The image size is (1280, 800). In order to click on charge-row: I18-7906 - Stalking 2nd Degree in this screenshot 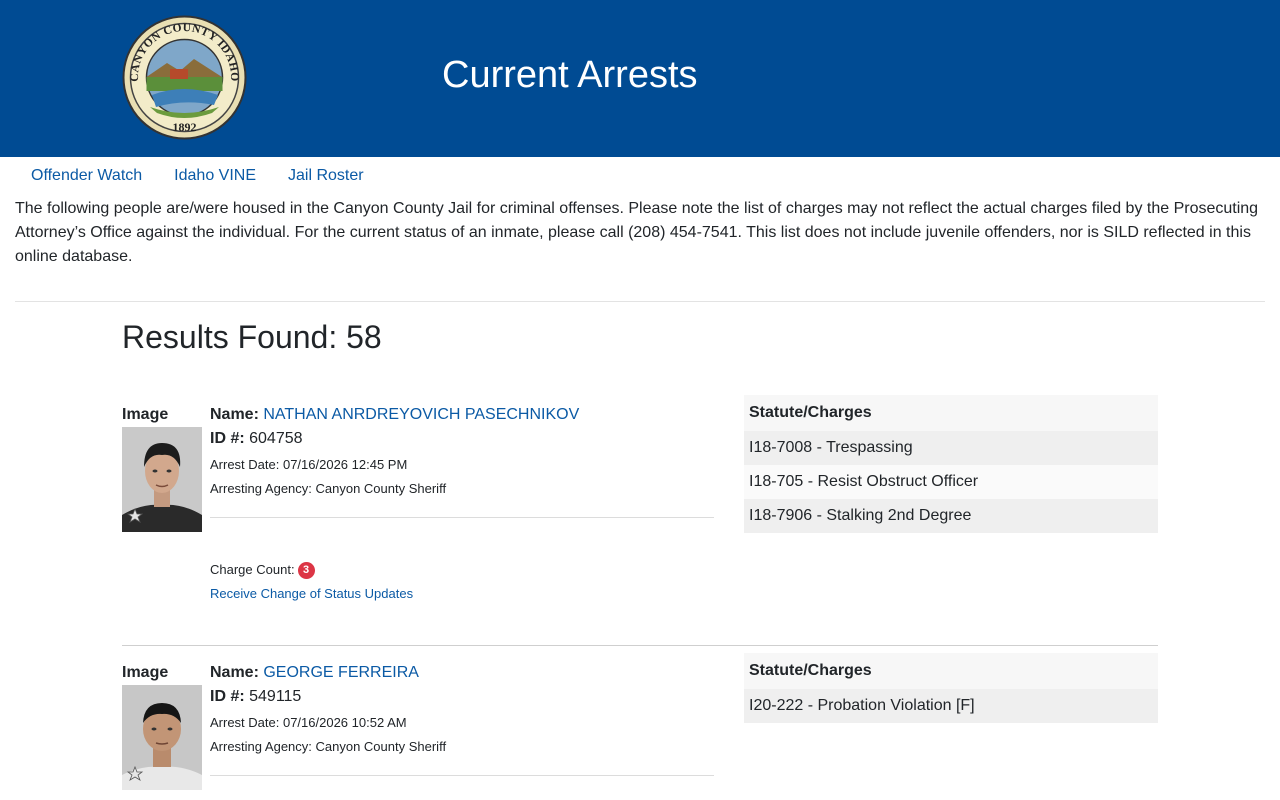, I will do `click(951, 516)`.